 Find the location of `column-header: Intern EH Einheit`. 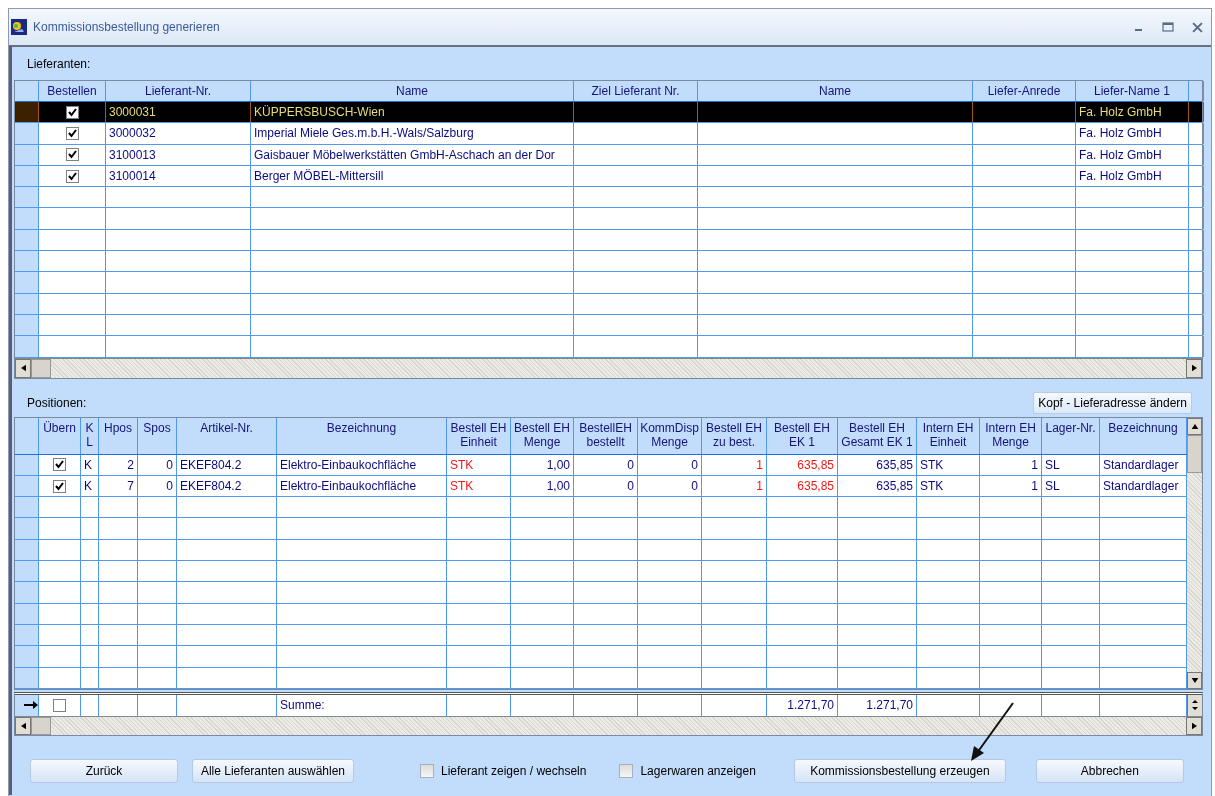

column-header: Intern EH Einheit is located at coordinates (948, 435).